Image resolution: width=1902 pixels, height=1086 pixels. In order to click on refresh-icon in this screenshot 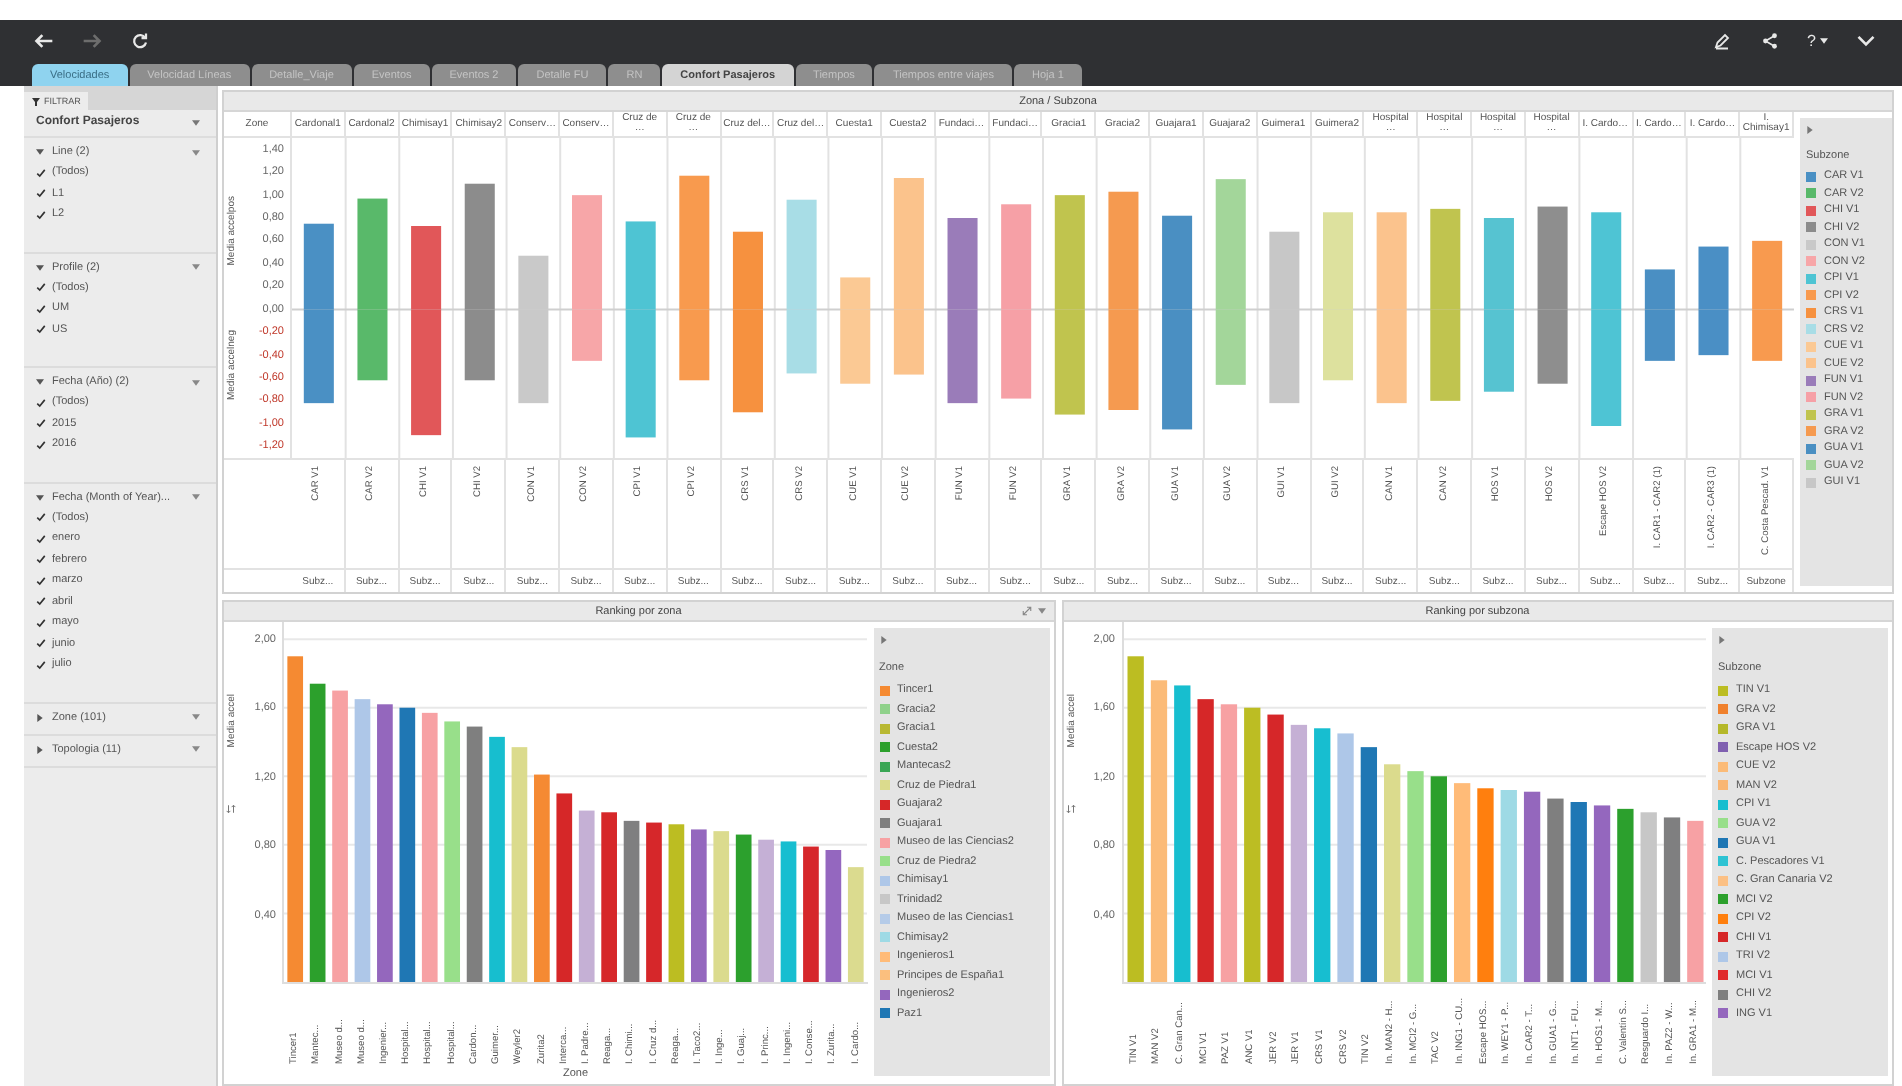, I will do `click(140, 40)`.